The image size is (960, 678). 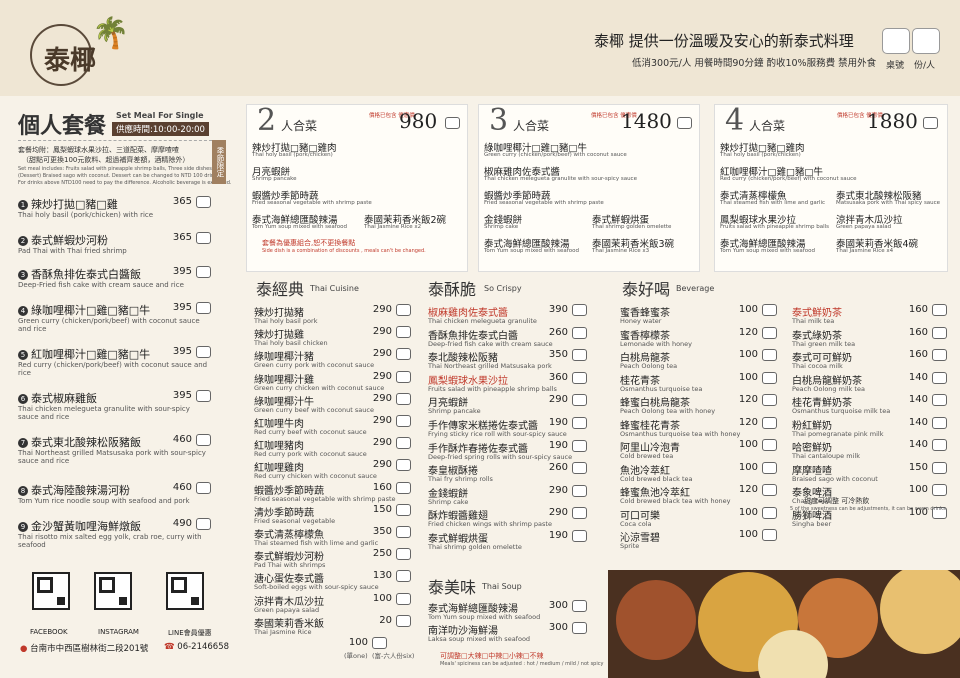 I want to click on set-item-desc: Shrimp pancake, so click(x=274, y=179).